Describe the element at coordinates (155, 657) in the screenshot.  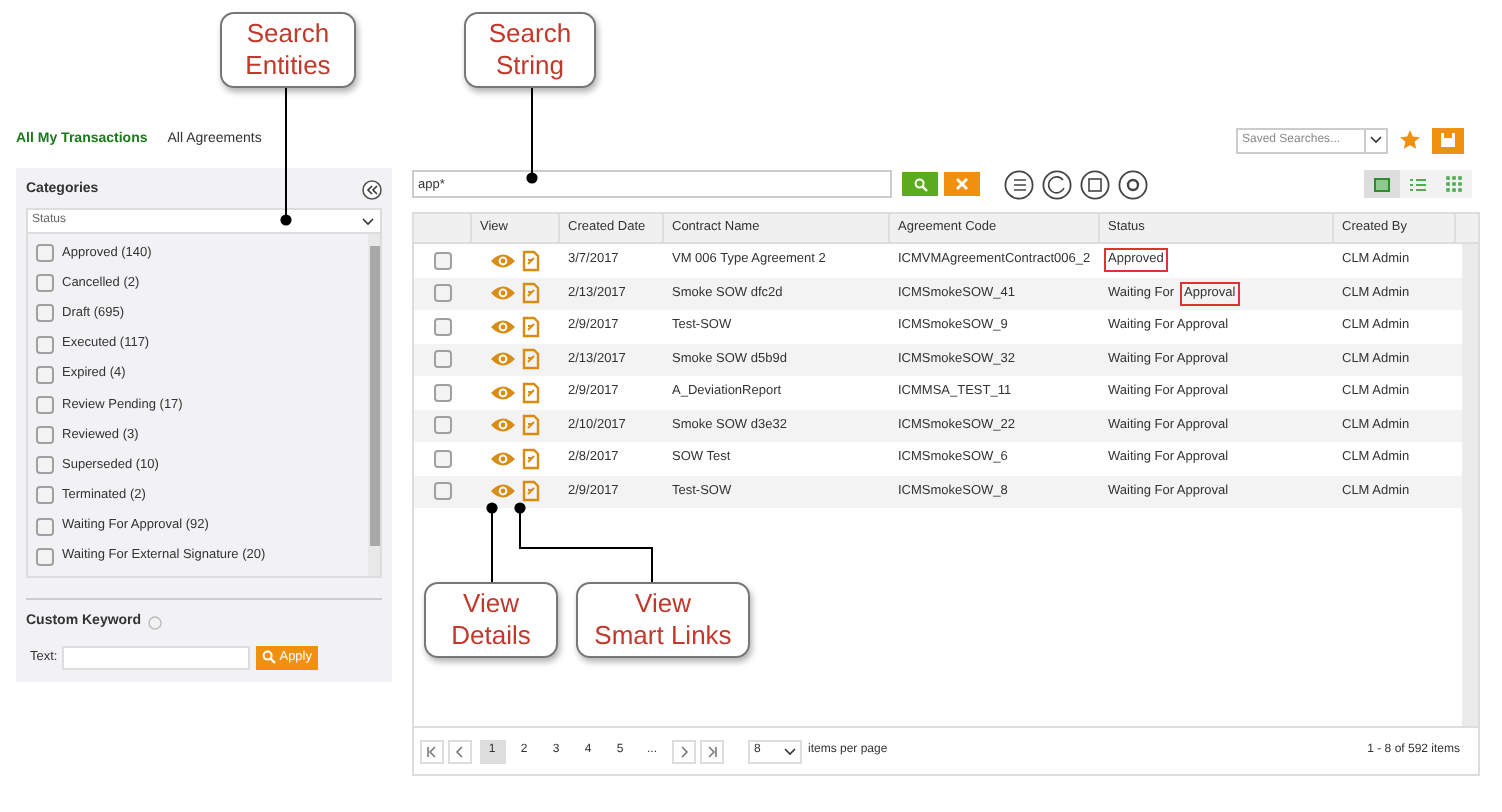
I see `keyword-input` at that location.